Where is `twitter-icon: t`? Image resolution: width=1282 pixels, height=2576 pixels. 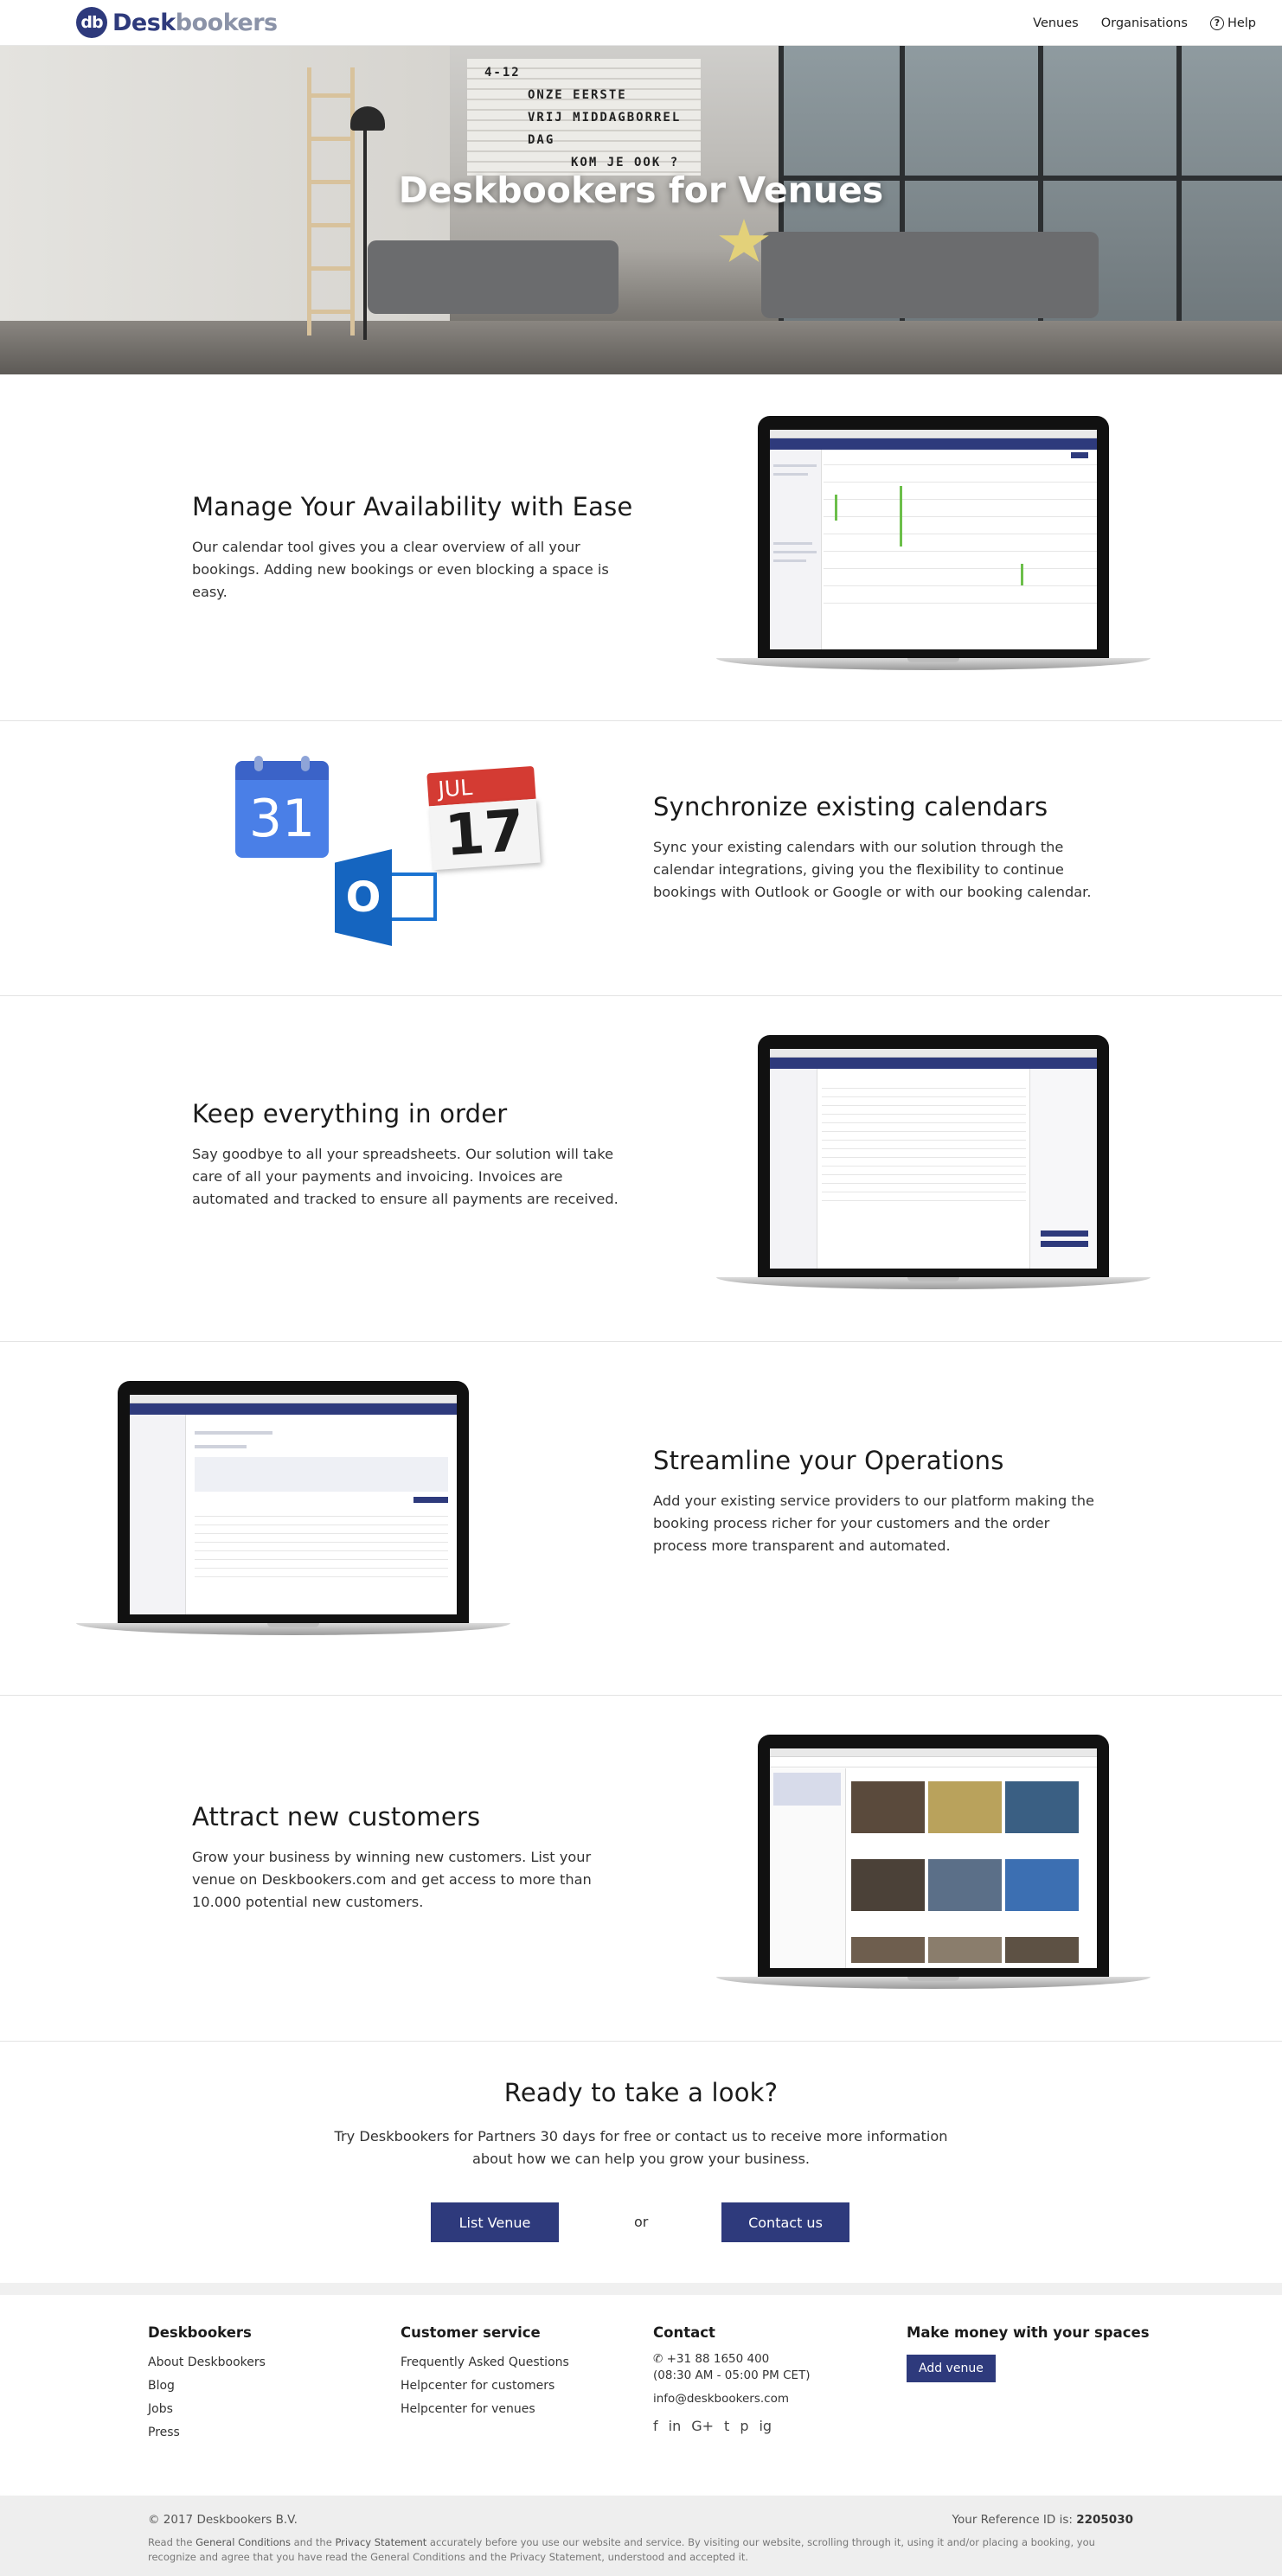
twitter-icon: t is located at coordinates (726, 2426).